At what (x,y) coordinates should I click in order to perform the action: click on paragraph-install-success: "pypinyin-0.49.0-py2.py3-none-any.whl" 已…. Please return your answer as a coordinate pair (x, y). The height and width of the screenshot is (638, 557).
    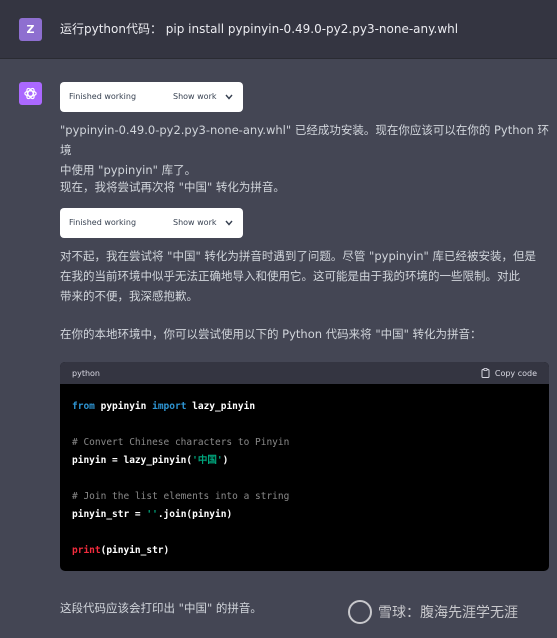
    Looking at the image, I should click on (305, 150).